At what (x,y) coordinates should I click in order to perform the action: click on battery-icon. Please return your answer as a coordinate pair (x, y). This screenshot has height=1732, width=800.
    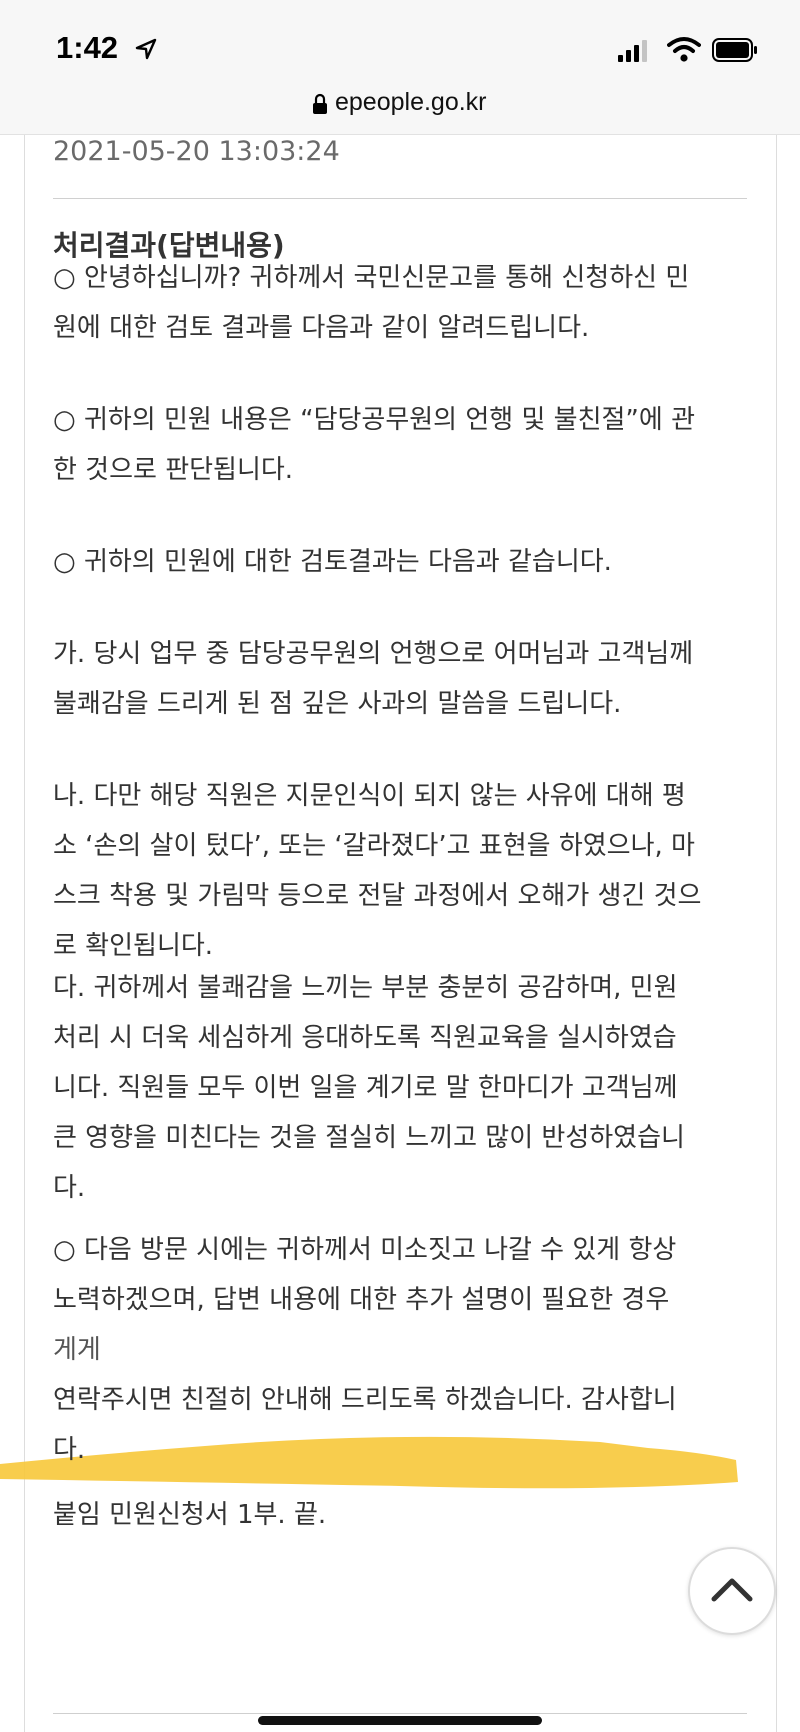
    Looking at the image, I should click on (734, 50).